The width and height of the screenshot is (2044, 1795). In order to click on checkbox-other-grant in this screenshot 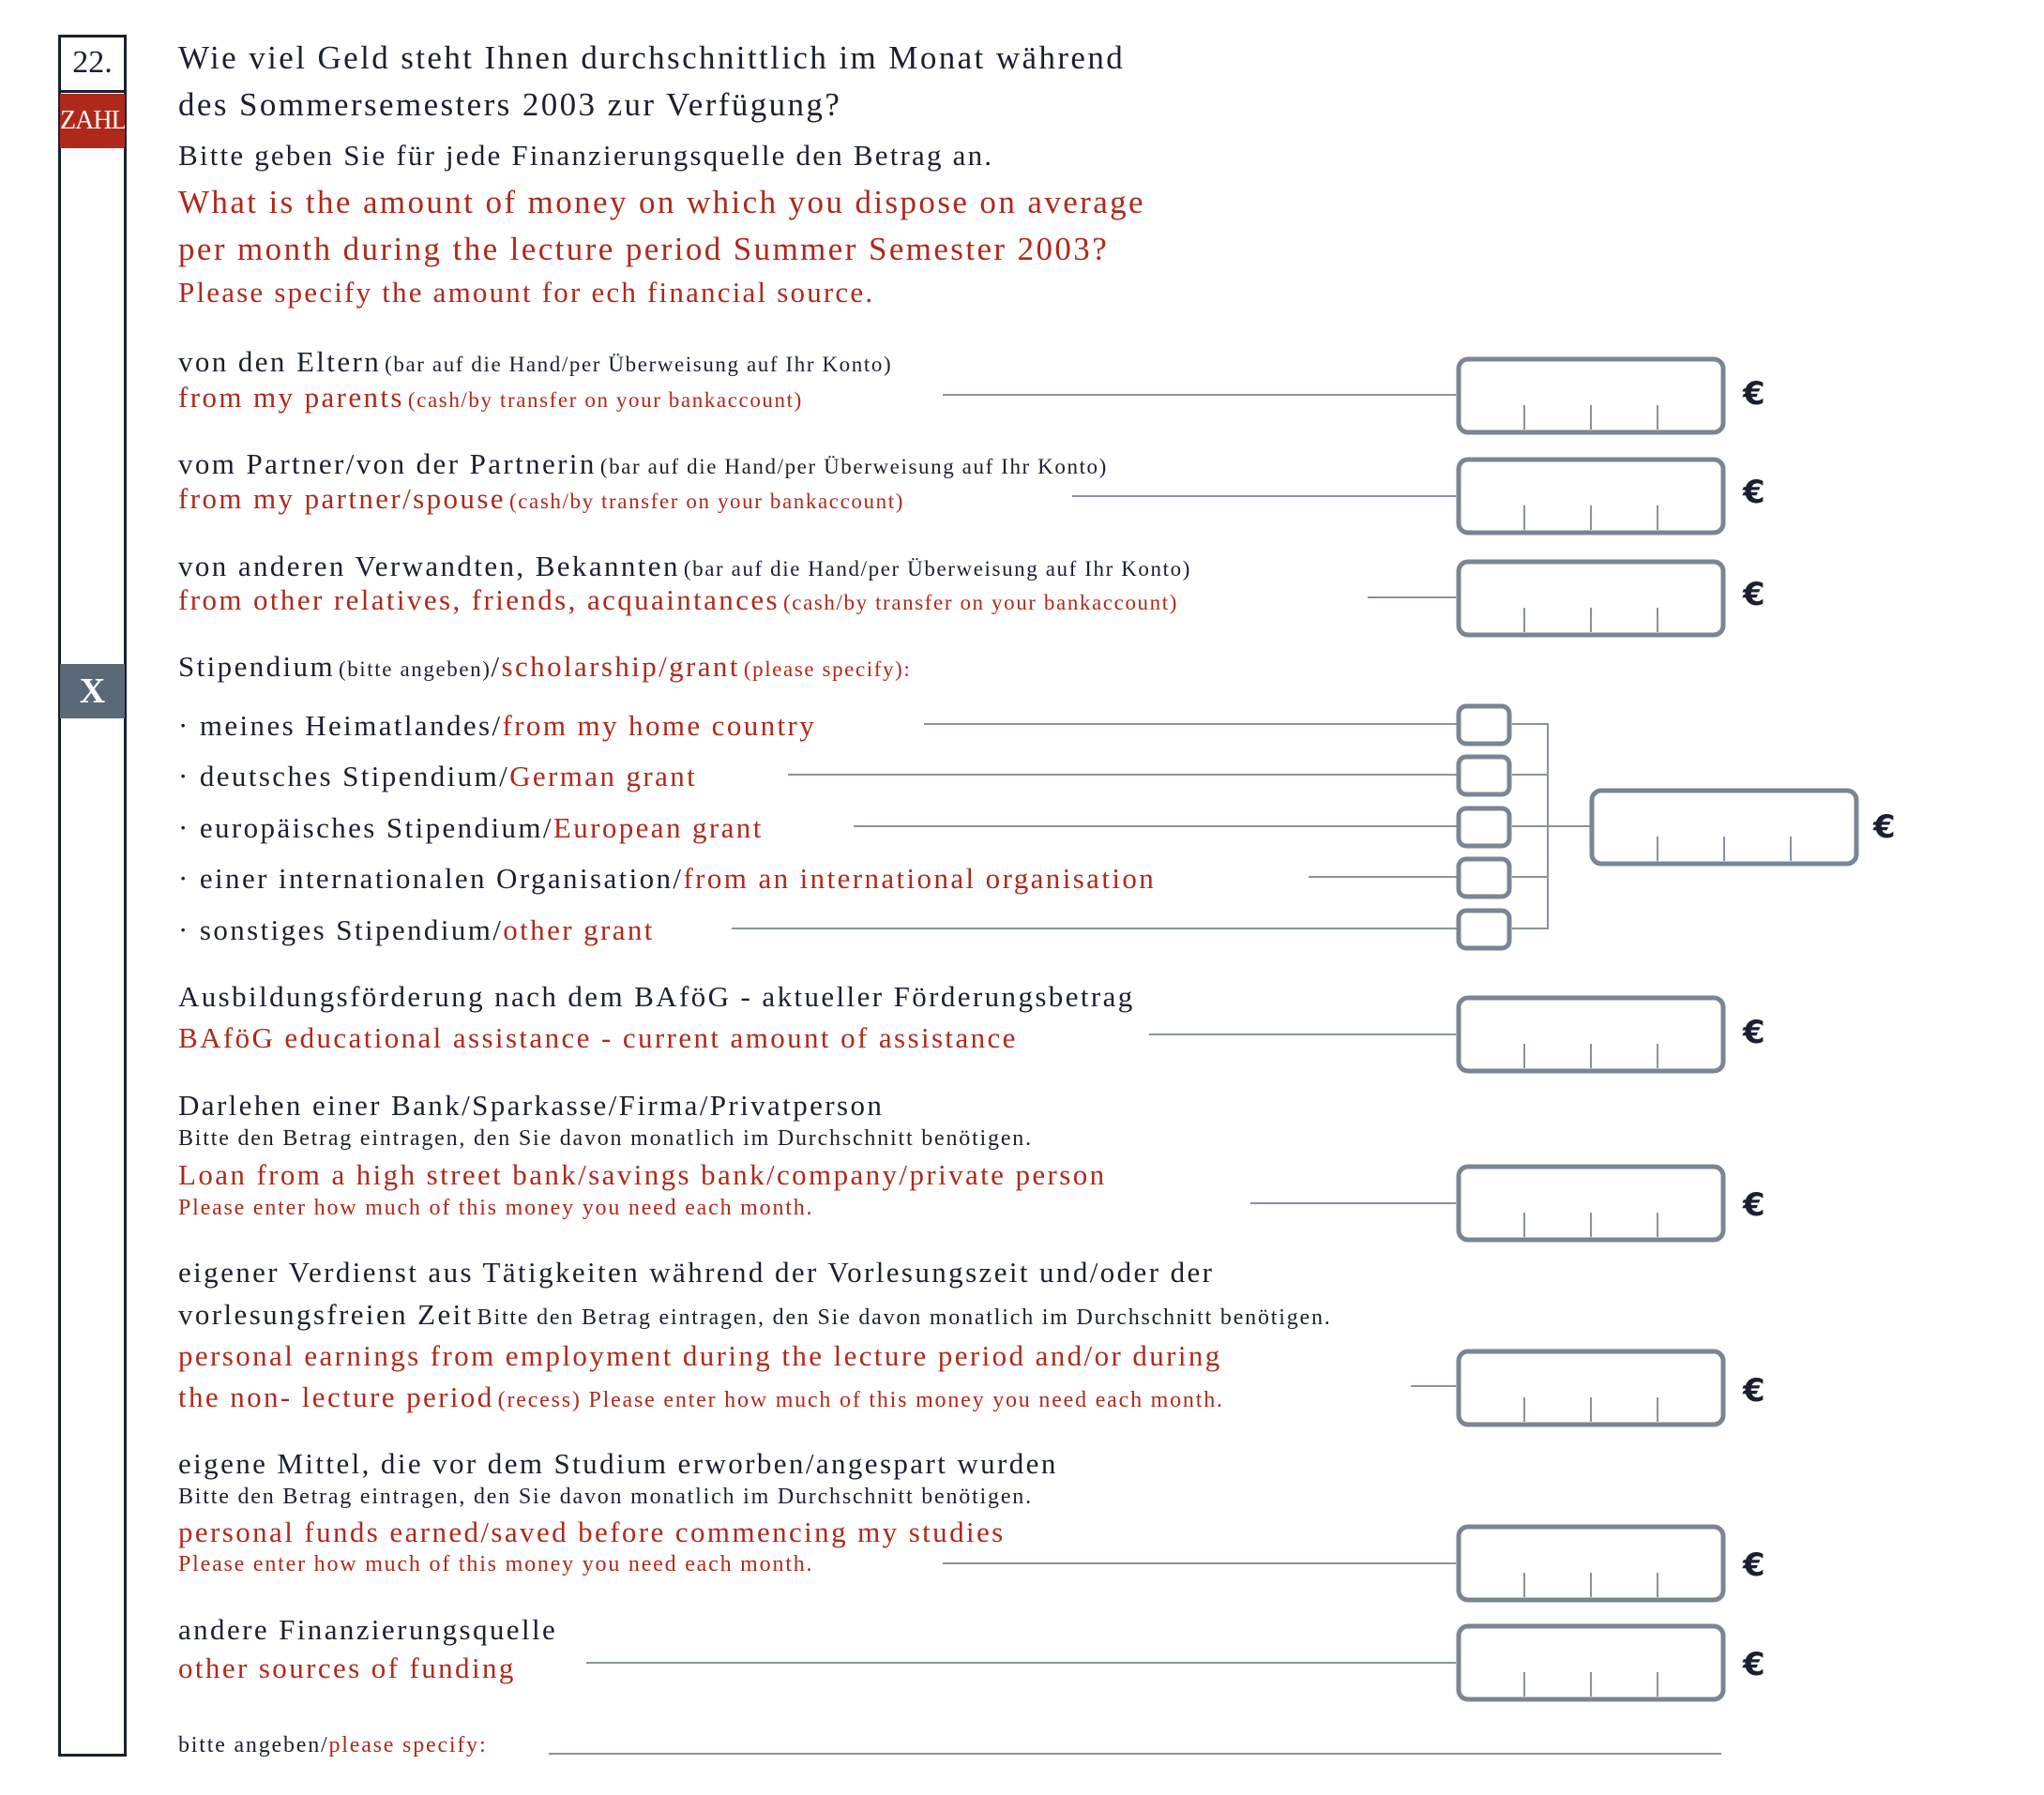, I will do `click(1485, 929)`.